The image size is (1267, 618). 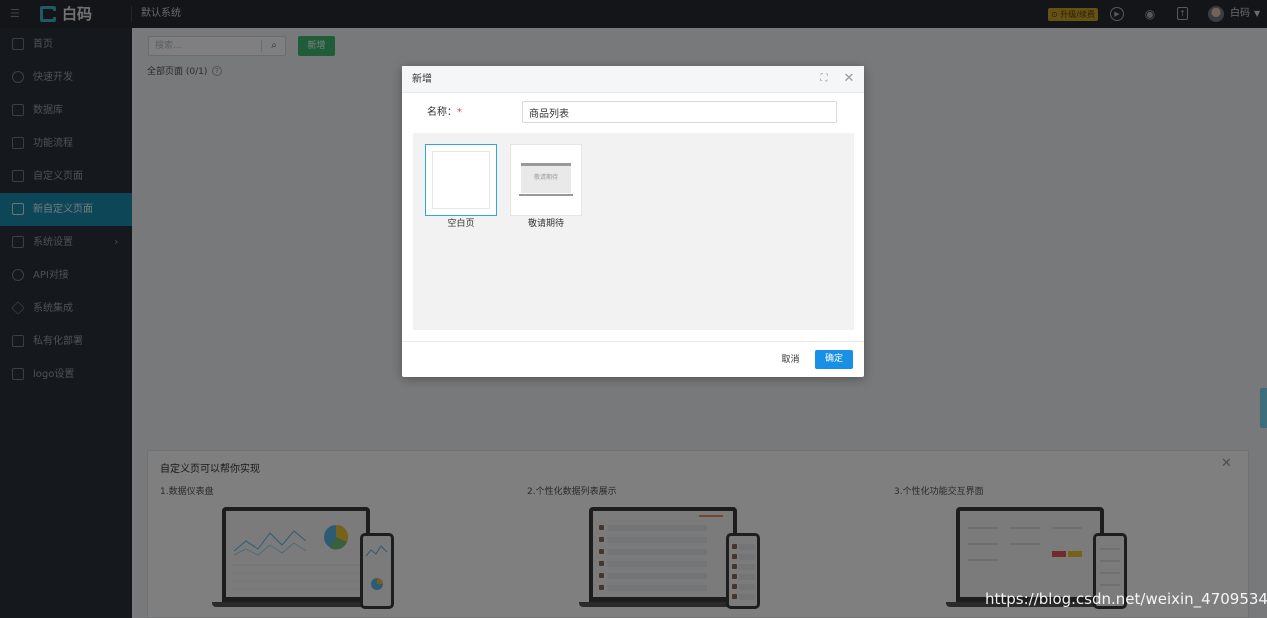 I want to click on blank-page-preview, so click(x=461, y=180).